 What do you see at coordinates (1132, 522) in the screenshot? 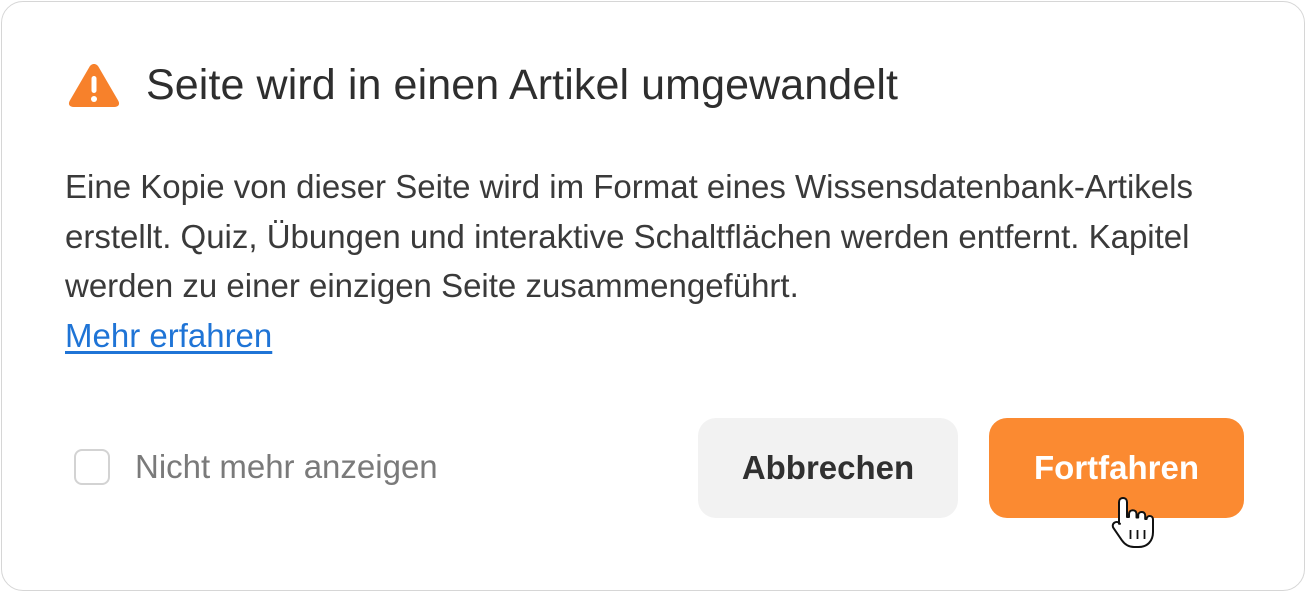
I see `hand-pointer-icon` at bounding box center [1132, 522].